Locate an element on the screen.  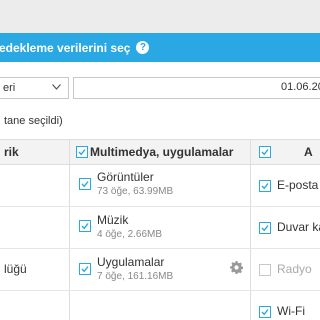
item-apps-detail: 7 öğe, 161.16MB is located at coordinates (135, 276).